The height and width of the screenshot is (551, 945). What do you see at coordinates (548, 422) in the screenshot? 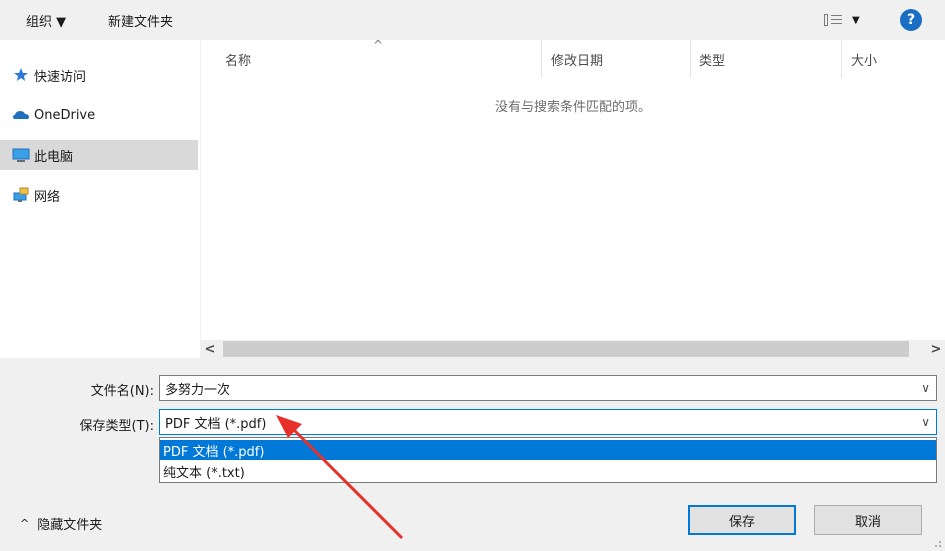
I see `savetype-select: PDF 文档 (*.pdf) ∨` at bounding box center [548, 422].